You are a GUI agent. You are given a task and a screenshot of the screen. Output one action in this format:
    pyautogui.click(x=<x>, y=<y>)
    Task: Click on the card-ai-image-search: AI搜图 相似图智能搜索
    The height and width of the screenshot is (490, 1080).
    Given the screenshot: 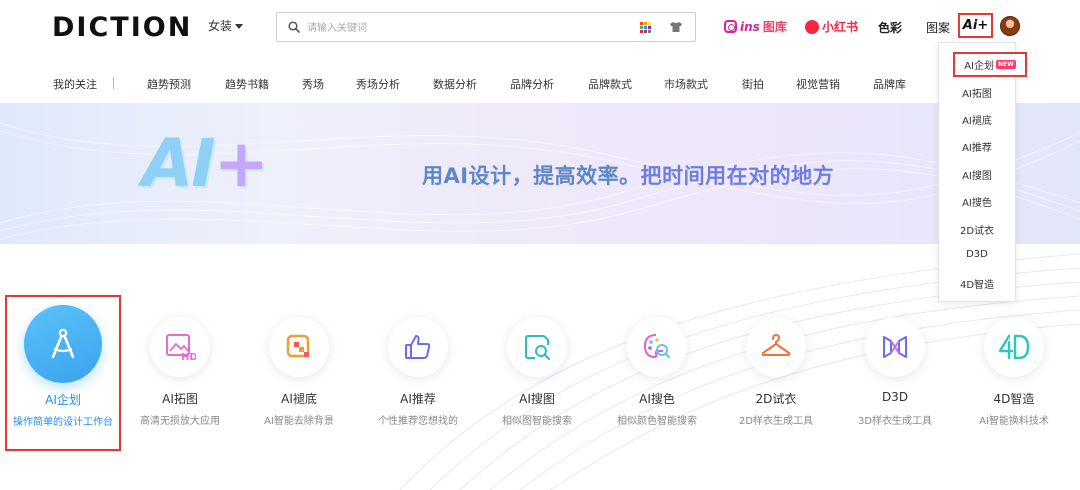 What is the action you would take?
    pyautogui.click(x=537, y=375)
    